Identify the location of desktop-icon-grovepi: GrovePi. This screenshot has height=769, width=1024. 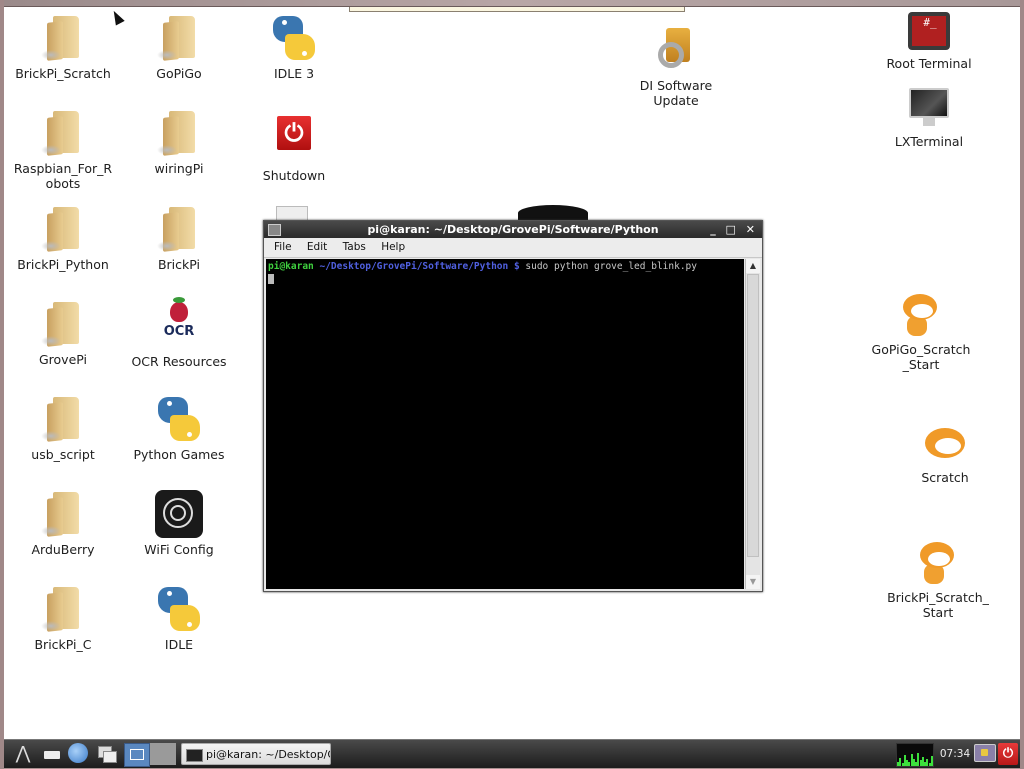
(63, 333).